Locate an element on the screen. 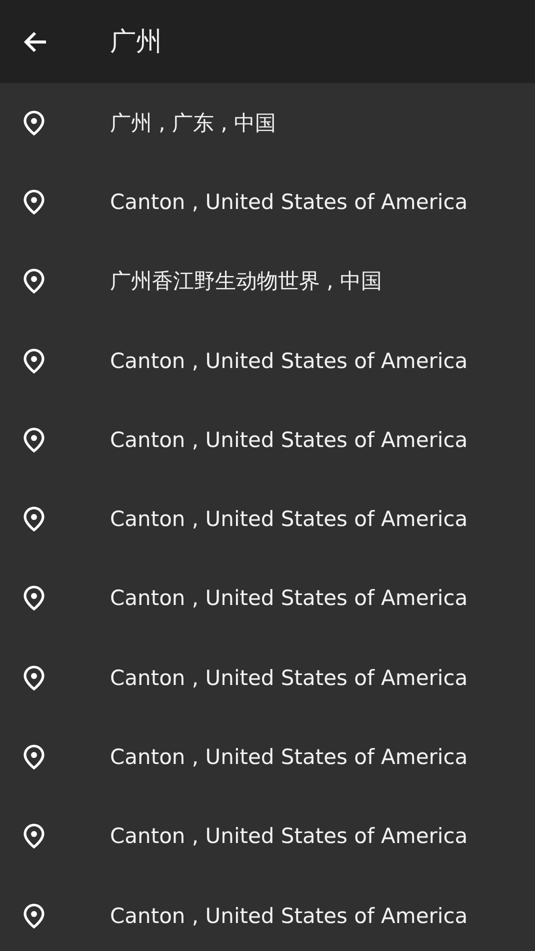  back-arrow-icon is located at coordinates (35, 42).